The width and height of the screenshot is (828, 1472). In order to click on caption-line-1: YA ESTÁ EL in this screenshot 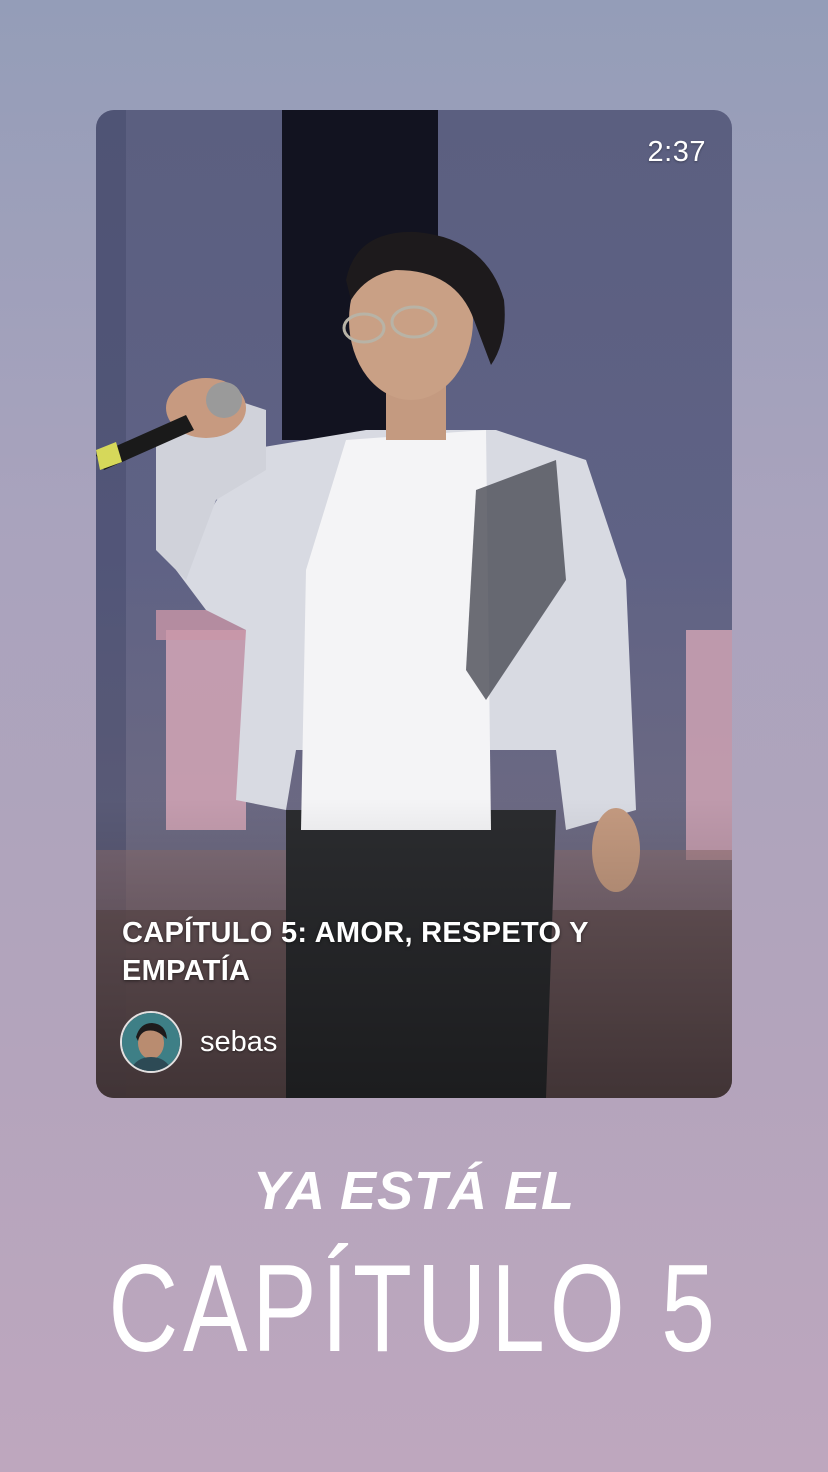, I will do `click(414, 1191)`.